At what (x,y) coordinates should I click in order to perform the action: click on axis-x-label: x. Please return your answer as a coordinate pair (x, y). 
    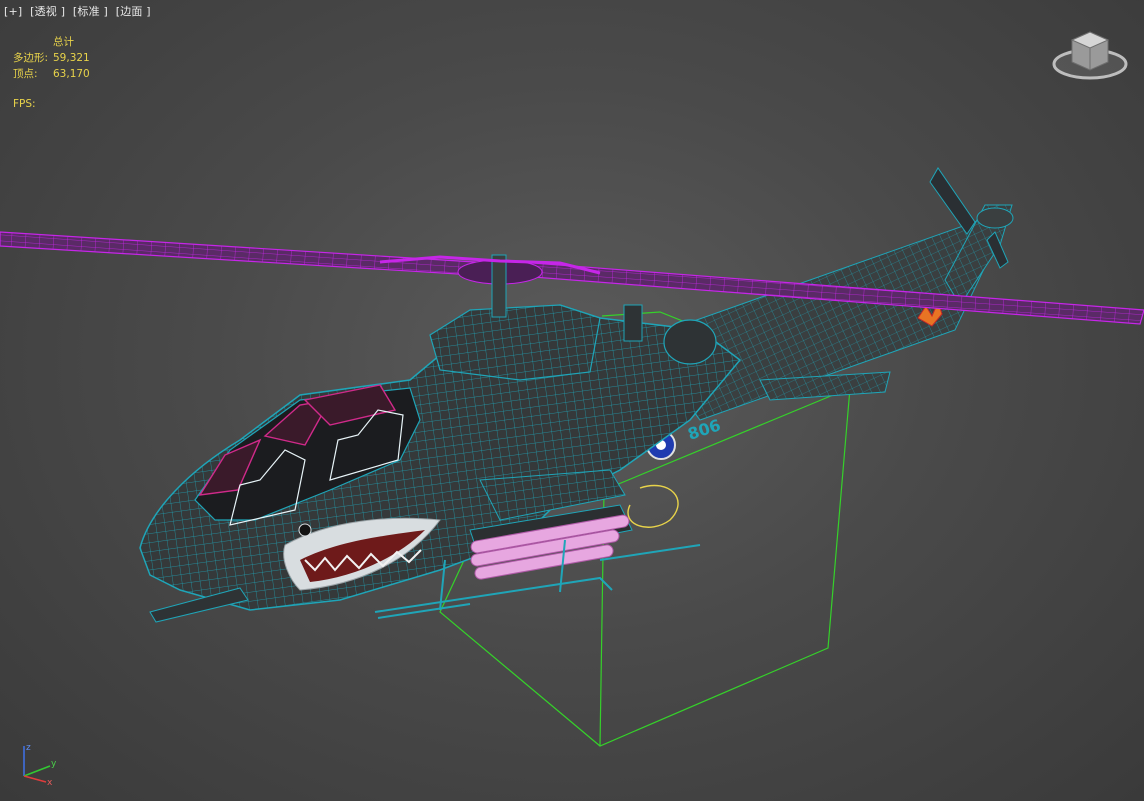
    Looking at the image, I should click on (50, 782).